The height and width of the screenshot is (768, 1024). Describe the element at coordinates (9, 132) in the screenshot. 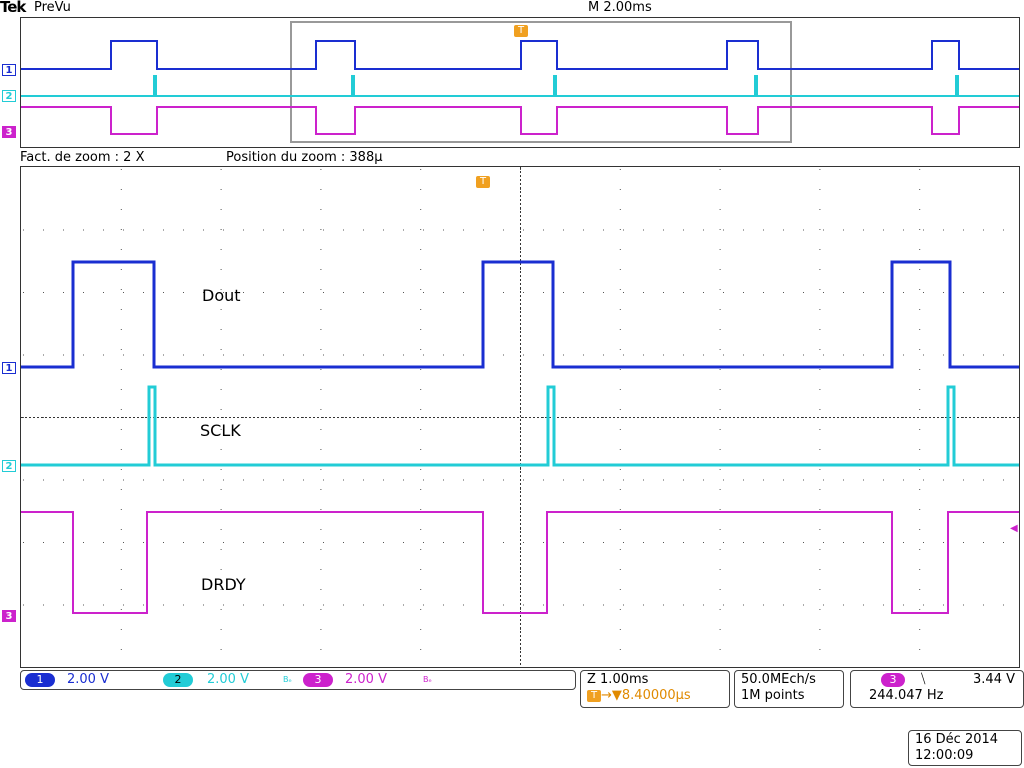

I see `overview-ch3-marker: 3` at that location.